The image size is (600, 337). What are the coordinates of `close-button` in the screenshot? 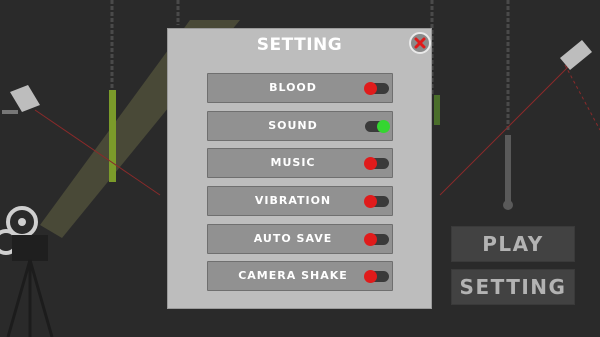 It's located at (420, 43).